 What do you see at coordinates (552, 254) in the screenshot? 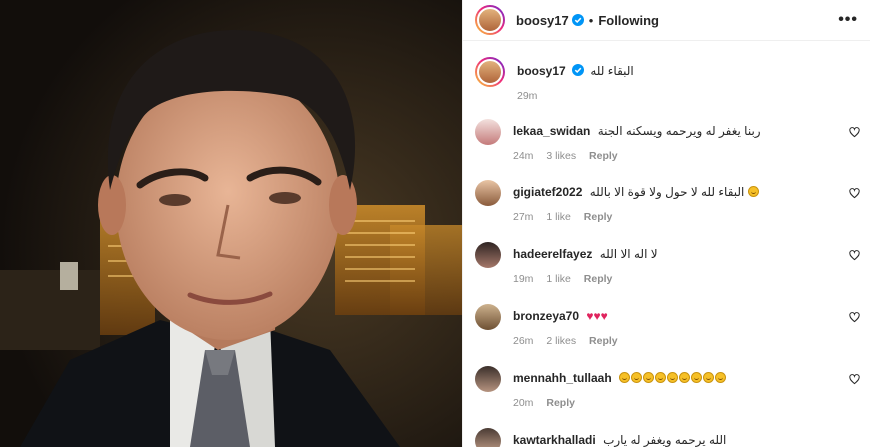
I see `commenter-username: hadeerelfayez` at bounding box center [552, 254].